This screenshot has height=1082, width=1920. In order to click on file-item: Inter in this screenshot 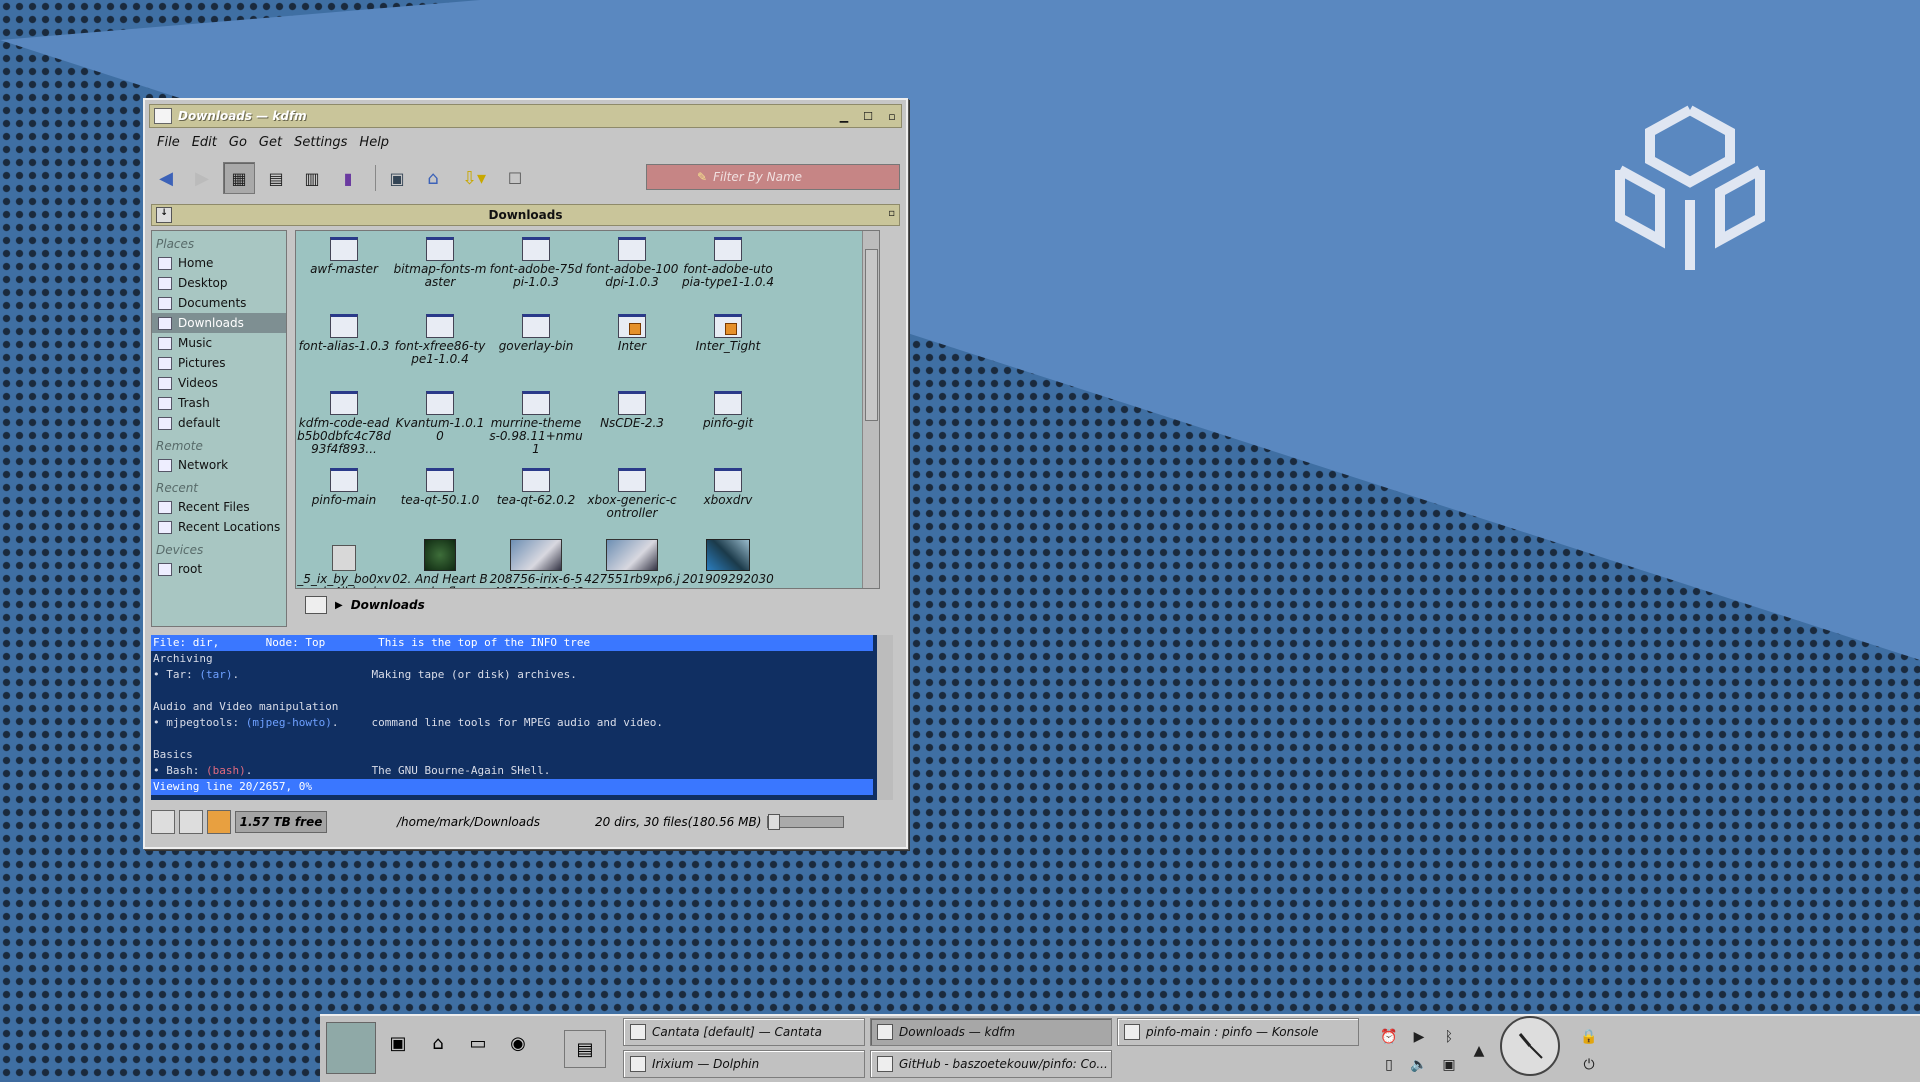, I will do `click(632, 346)`.